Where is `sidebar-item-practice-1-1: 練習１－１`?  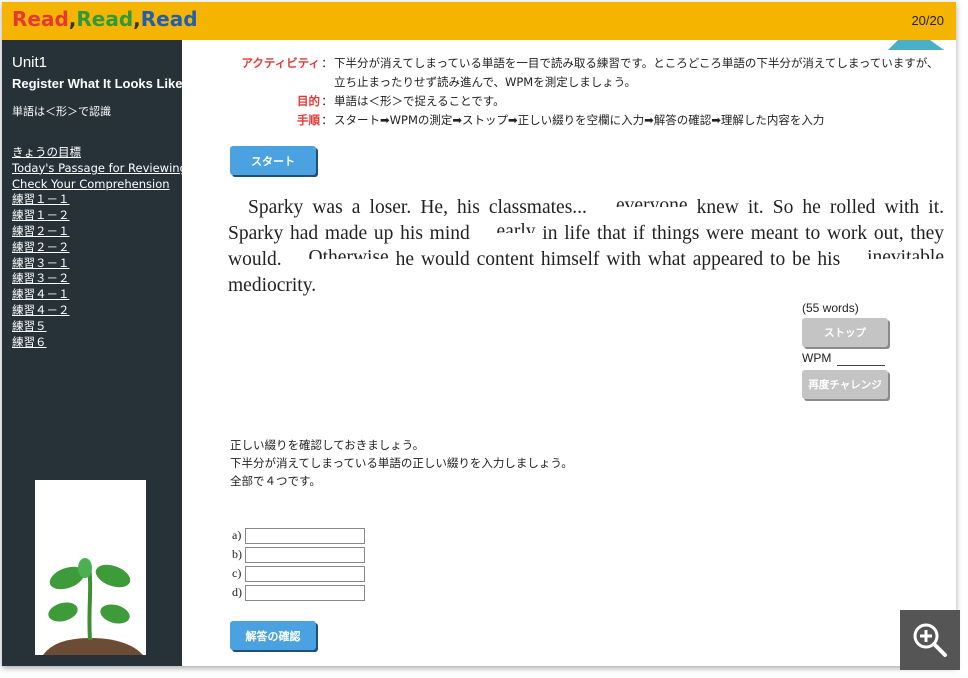
sidebar-item-practice-1-1: 練習１－１ is located at coordinates (99, 200).